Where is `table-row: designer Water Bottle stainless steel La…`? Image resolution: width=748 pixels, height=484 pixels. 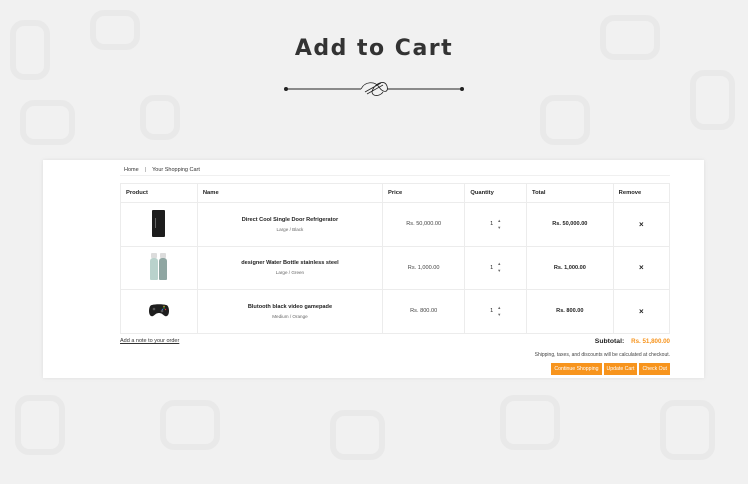 table-row: designer Water Bottle stainless steel La… is located at coordinates (395, 267).